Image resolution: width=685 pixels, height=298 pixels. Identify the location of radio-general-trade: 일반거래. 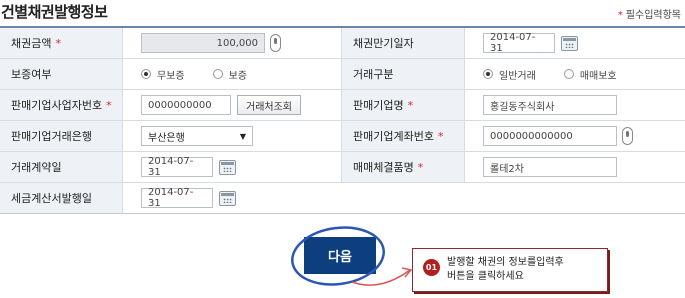
(509, 74).